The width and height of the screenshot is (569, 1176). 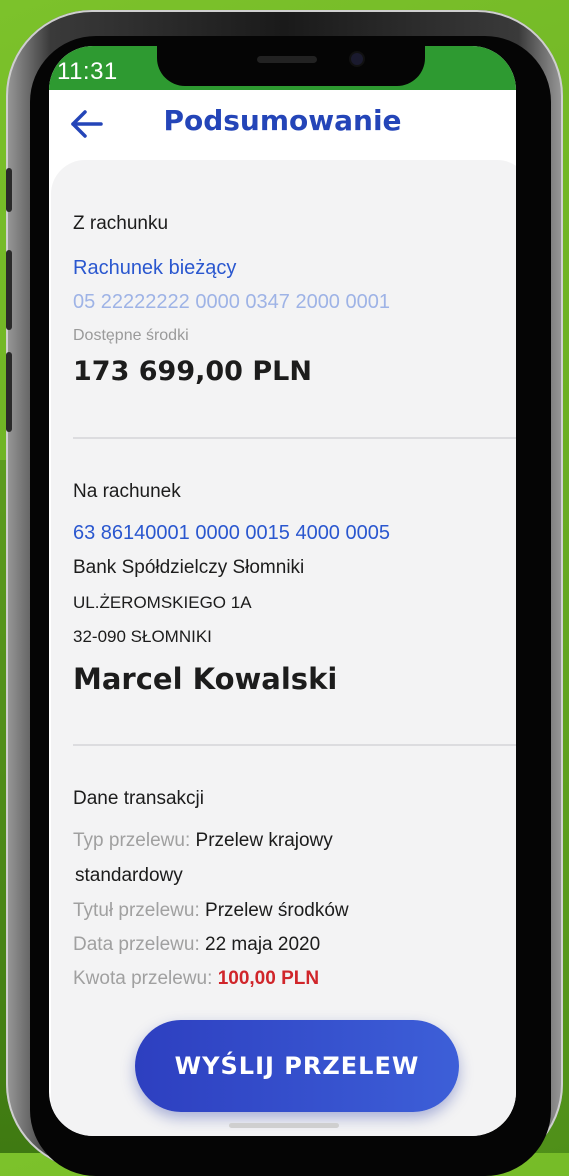 What do you see at coordinates (291, 66) in the screenshot?
I see `notch` at bounding box center [291, 66].